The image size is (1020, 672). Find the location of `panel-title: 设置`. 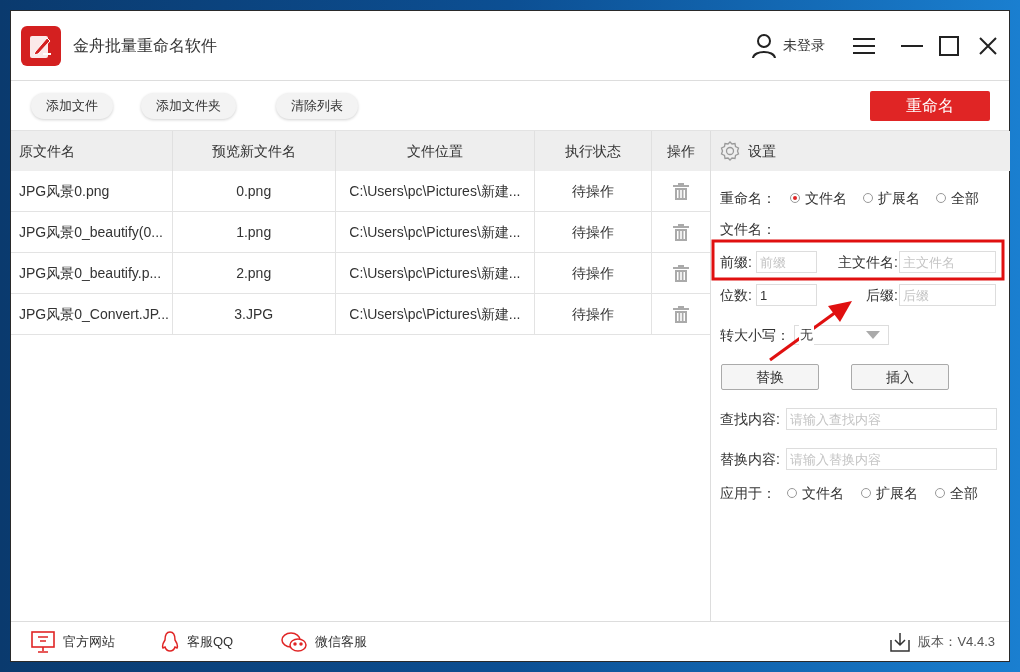

panel-title: 设置 is located at coordinates (762, 151).